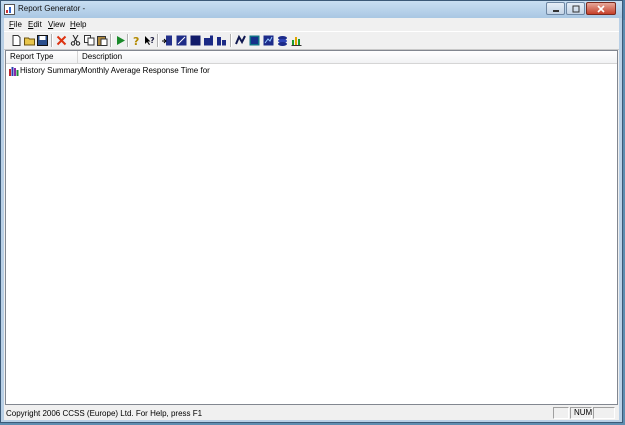  Describe the element at coordinates (311, 24) in the screenshot. I see `menu-bar: File Edit View Help` at that location.